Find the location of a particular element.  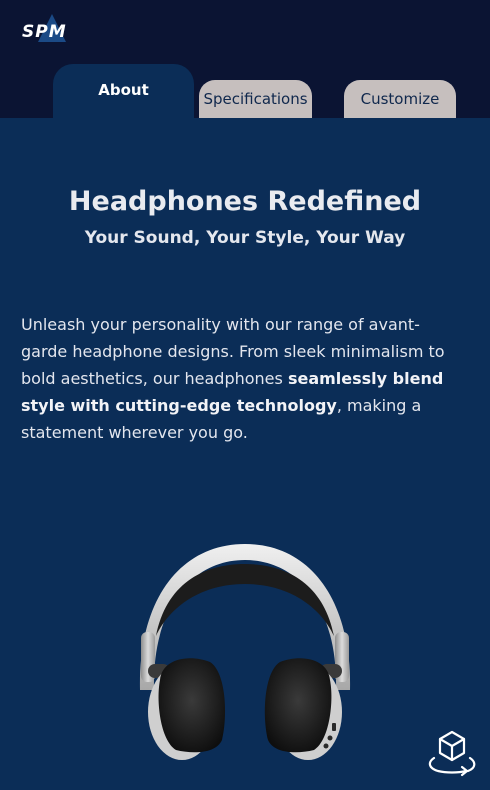

page-title: Headphones Redefined is located at coordinates (245, 201).